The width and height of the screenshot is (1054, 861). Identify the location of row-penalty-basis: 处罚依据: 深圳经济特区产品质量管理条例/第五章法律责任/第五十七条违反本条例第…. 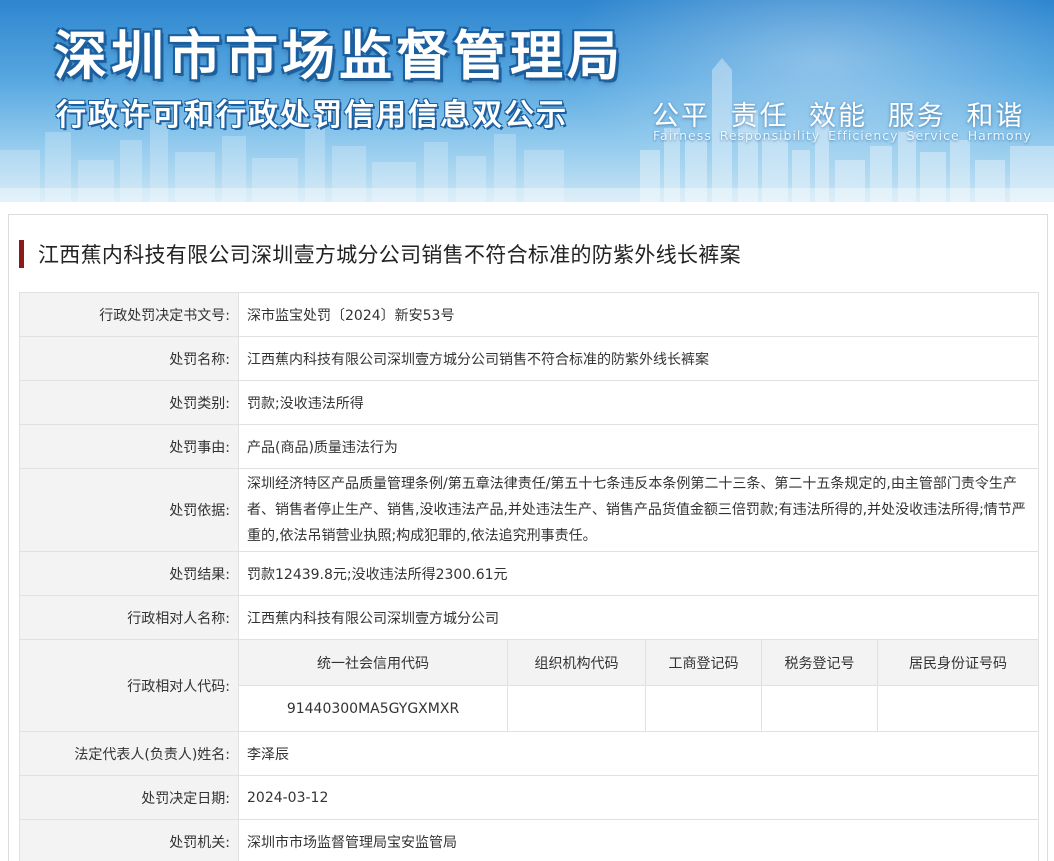
(529, 510).